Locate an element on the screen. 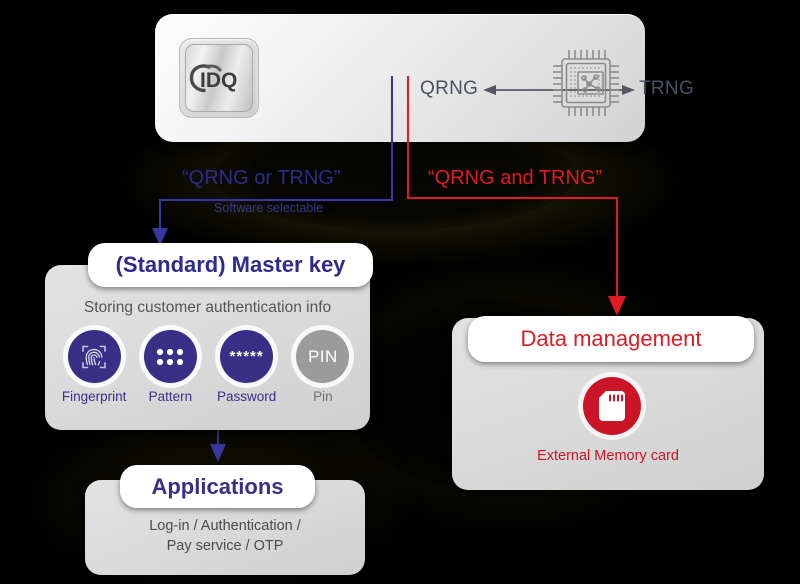 Image resolution: width=800 pixels, height=584 pixels. software-selectable-label: Software selectable is located at coordinates (269, 208).